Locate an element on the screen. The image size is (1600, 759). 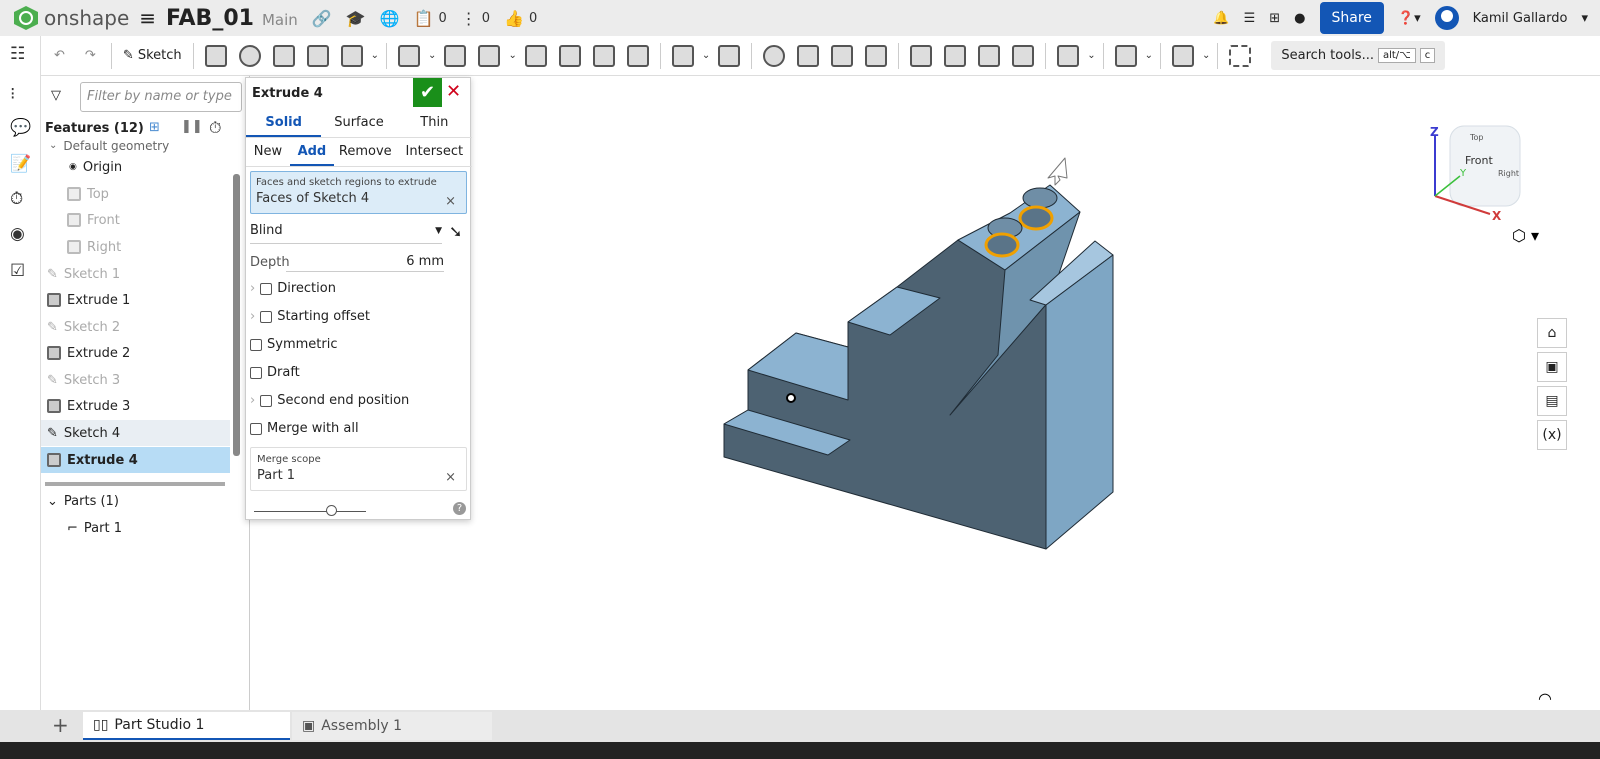
explode-button: ▤ is located at coordinates (1552, 401).